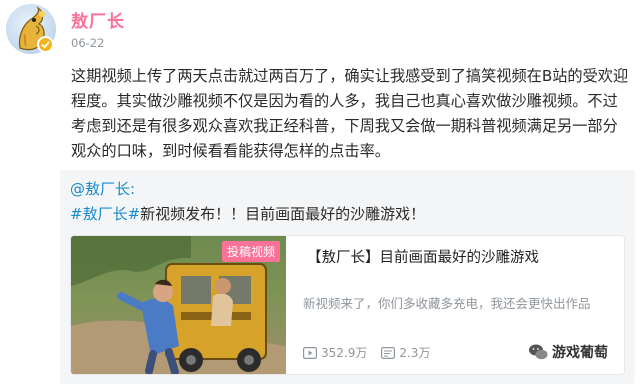 This screenshot has height=387, width=640. Describe the element at coordinates (415, 353) in the screenshot. I see `comment-count-value: 2.3万` at that location.